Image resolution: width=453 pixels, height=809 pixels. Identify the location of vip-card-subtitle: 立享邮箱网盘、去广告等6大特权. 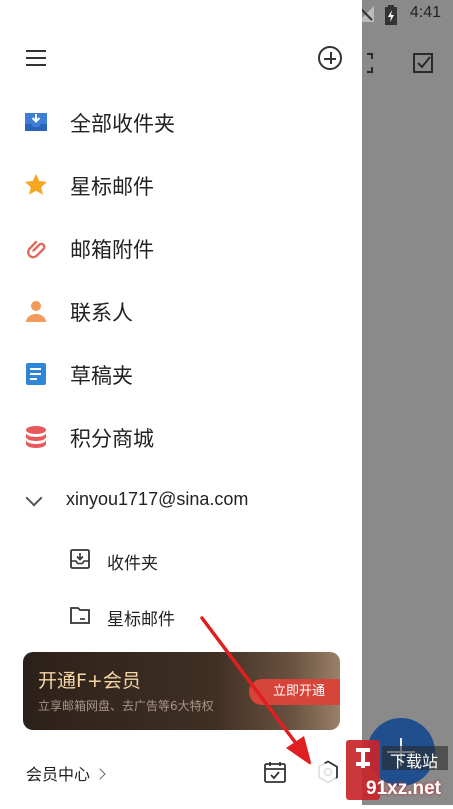
(126, 706).